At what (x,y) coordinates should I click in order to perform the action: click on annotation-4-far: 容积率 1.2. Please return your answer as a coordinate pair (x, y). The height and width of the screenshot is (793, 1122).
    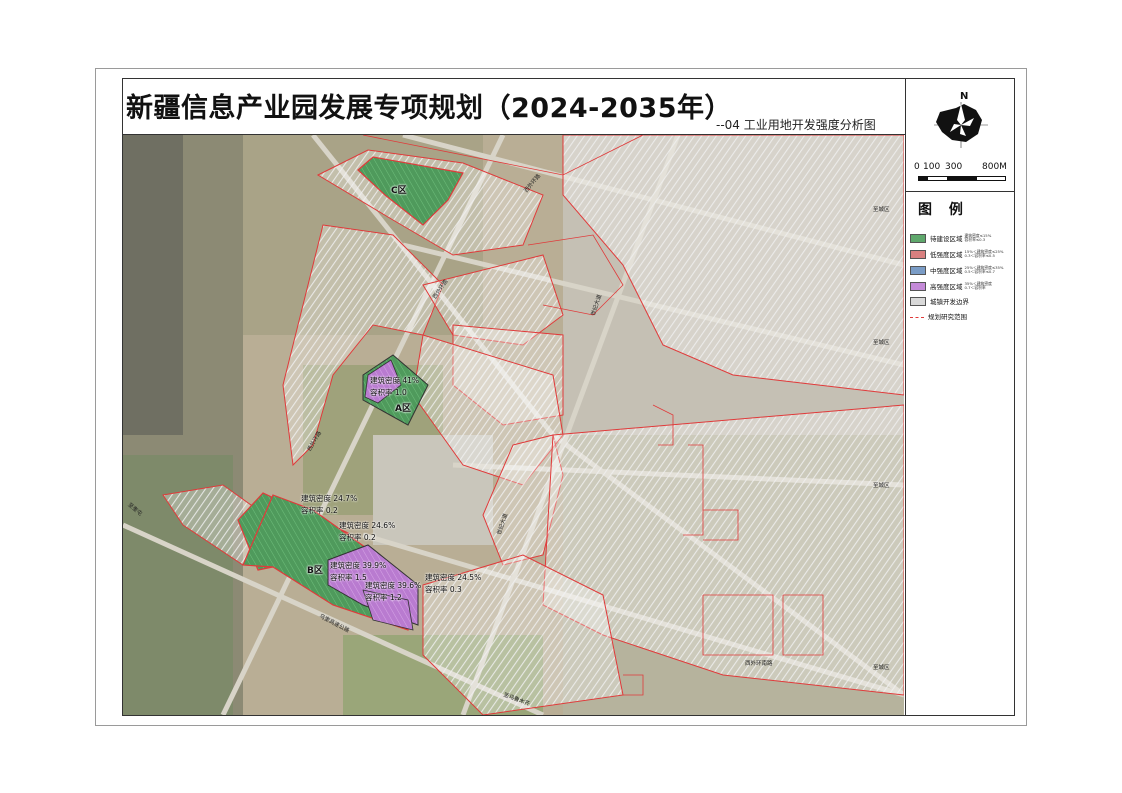
    Looking at the image, I should click on (383, 597).